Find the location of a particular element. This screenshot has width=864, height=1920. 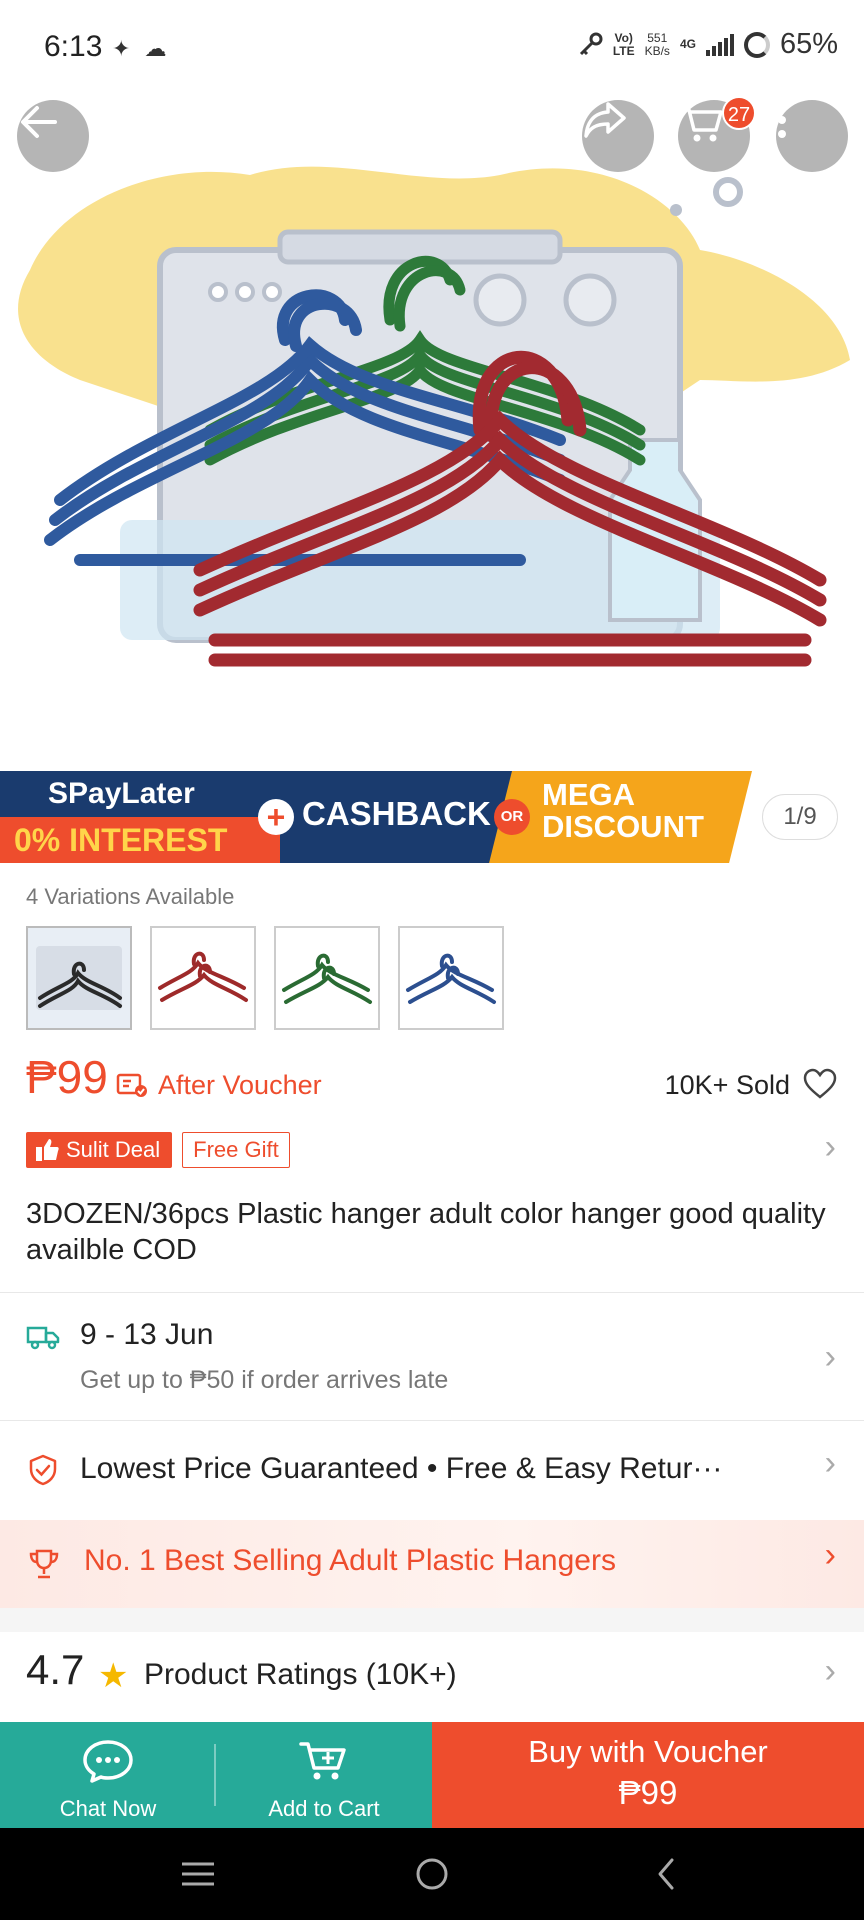

share-button is located at coordinates (618, 136).